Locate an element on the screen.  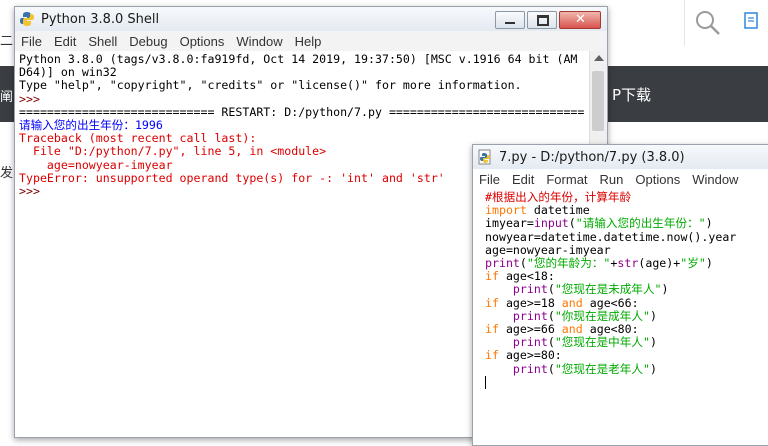
menu-file: File is located at coordinates (31, 41).